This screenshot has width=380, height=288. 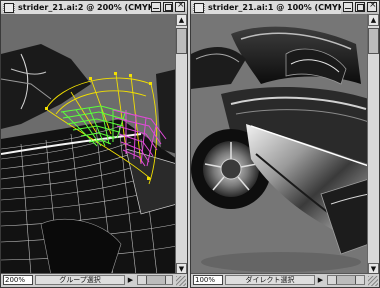 I want to click on title-bar: strider_21.ai:1 @ 100% (CMYK/プレビュー, so click(x=285, y=8).